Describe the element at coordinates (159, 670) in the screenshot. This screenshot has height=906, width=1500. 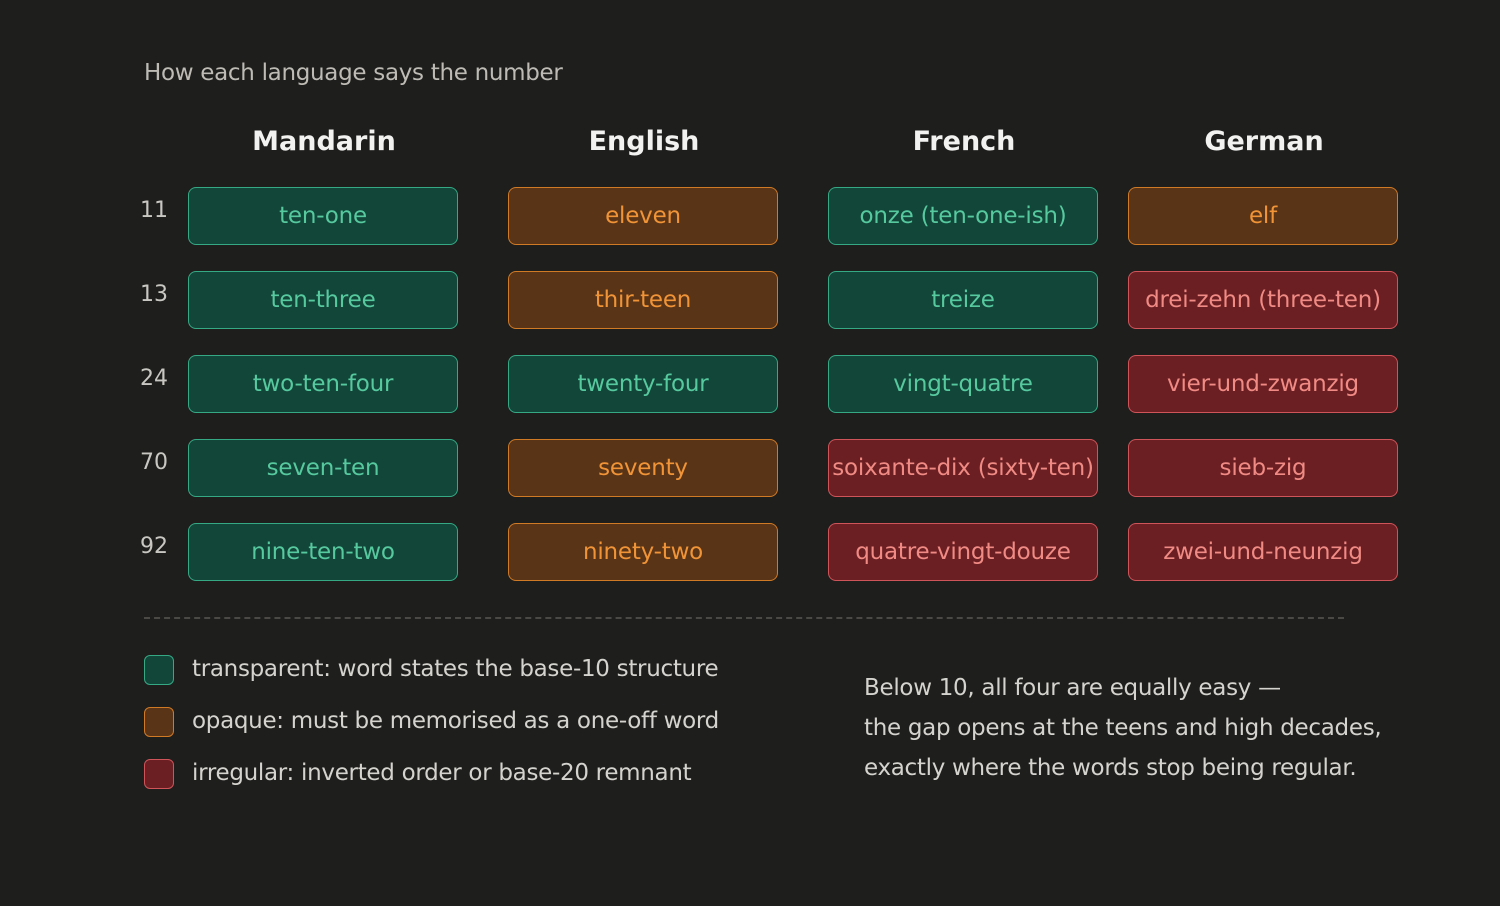
I see `legend-swatch-transparent` at that location.